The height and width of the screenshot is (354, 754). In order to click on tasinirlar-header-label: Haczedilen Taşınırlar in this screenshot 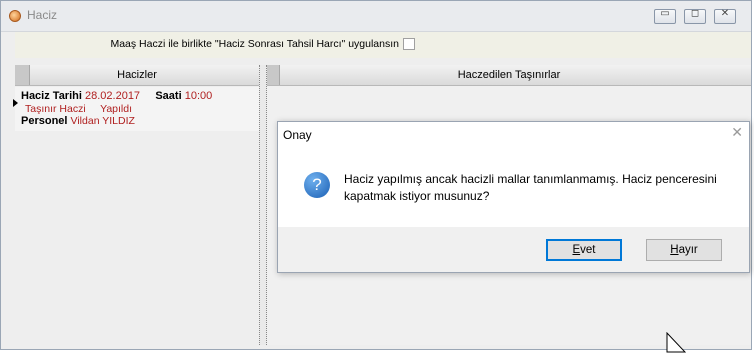, I will do `click(509, 75)`.